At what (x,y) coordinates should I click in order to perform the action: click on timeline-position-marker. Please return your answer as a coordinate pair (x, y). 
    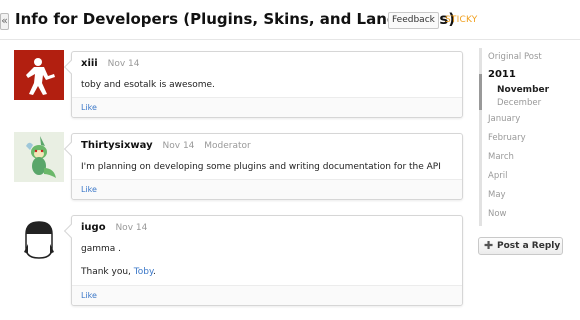
    Looking at the image, I should click on (480, 92).